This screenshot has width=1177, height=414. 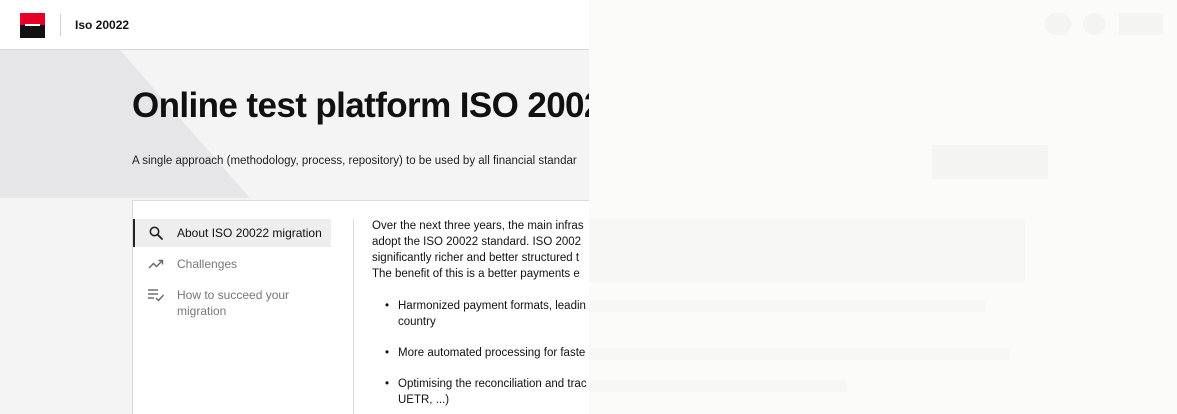 What do you see at coordinates (156, 295) in the screenshot?
I see `checklist-icon` at bounding box center [156, 295].